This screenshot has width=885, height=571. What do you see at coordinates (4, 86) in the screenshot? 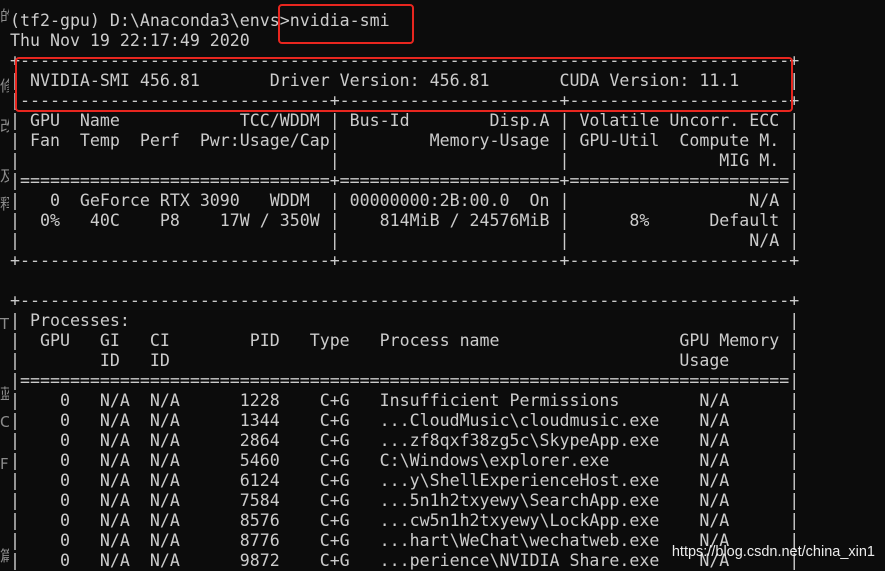
I see `edge-glyph: 修` at bounding box center [4, 86].